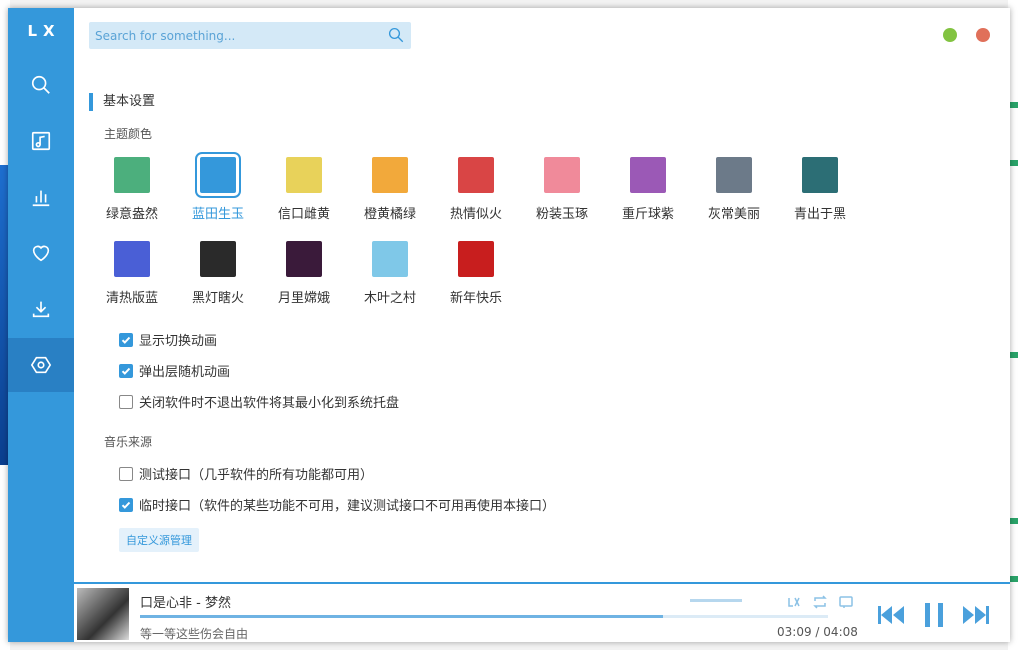 This screenshot has height=650, width=1018. I want to click on theme-option: 重斤球紫, so click(648, 189).